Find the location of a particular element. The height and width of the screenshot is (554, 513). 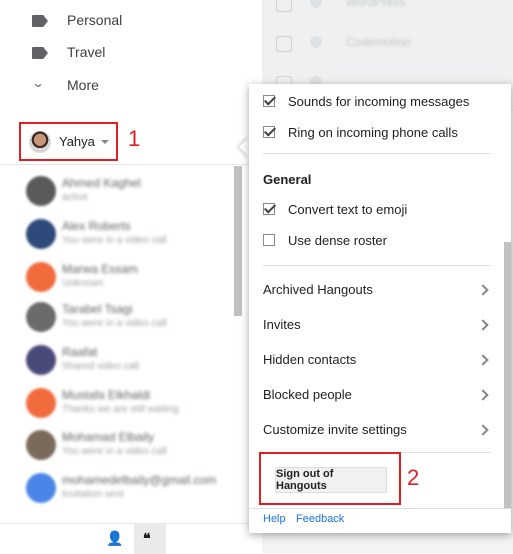

feedback-link: Feedback is located at coordinates (320, 519).